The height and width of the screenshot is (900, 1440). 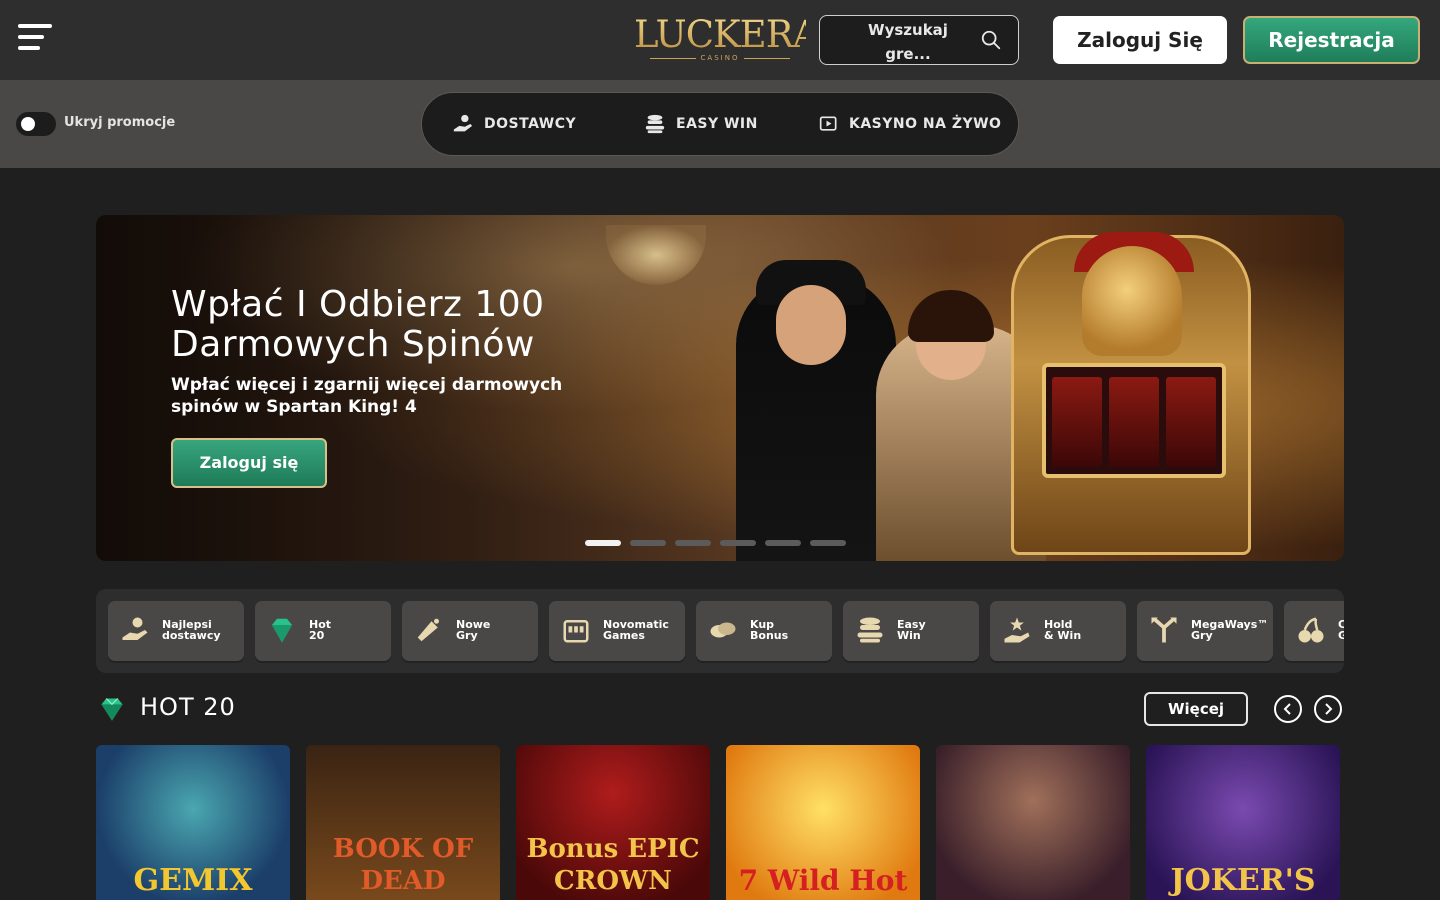 I want to click on more-button: Więcej, so click(x=1196, y=709).